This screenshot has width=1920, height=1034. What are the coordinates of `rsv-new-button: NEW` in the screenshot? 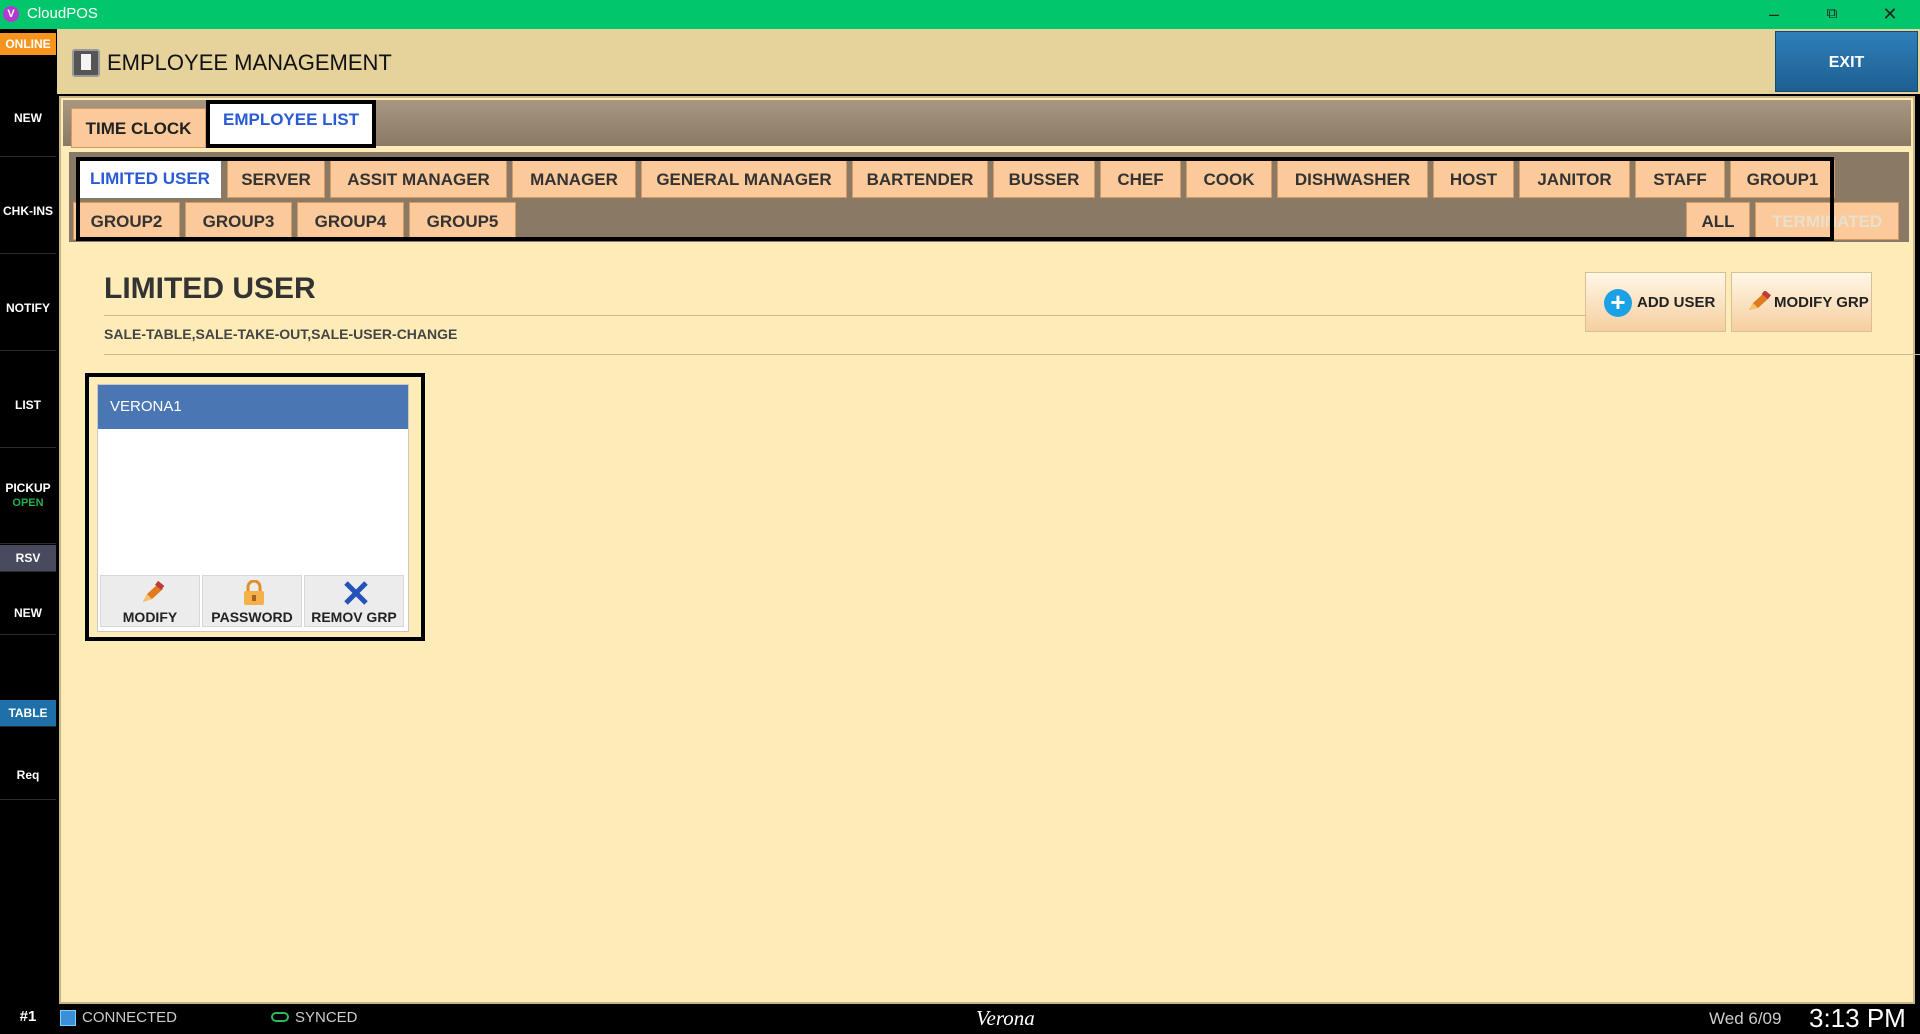 It's located at (28, 603).